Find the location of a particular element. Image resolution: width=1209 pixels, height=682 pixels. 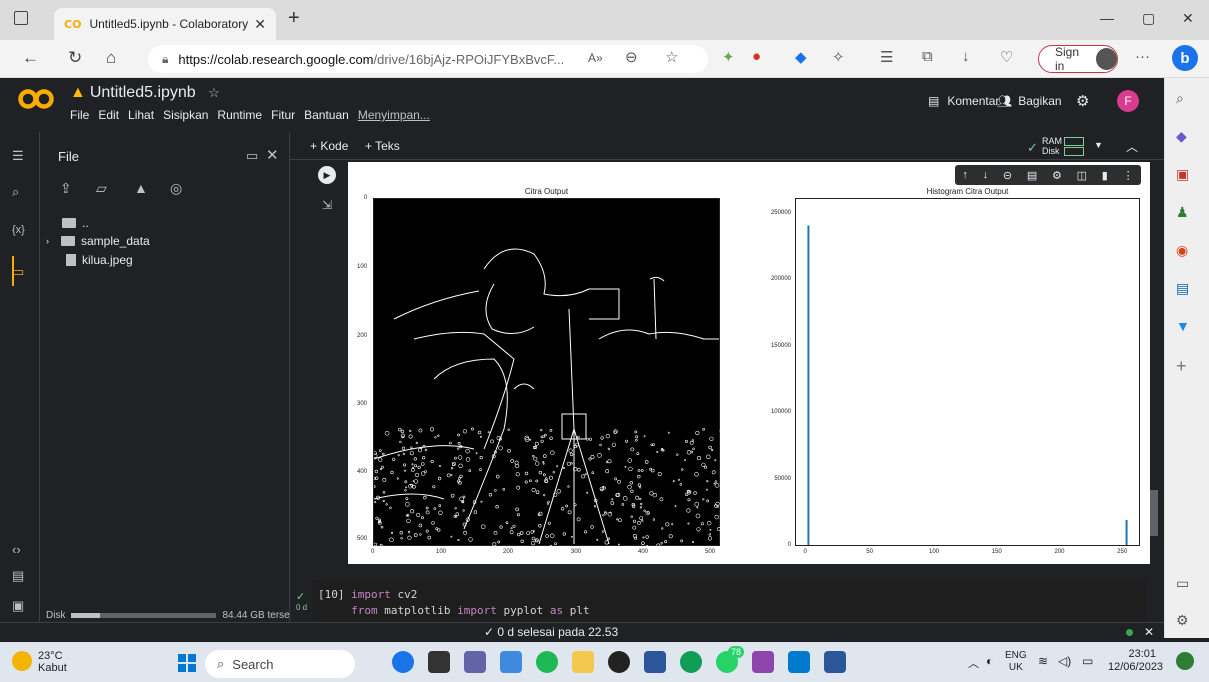

menu-fitur: Fitur is located at coordinates (283, 115).